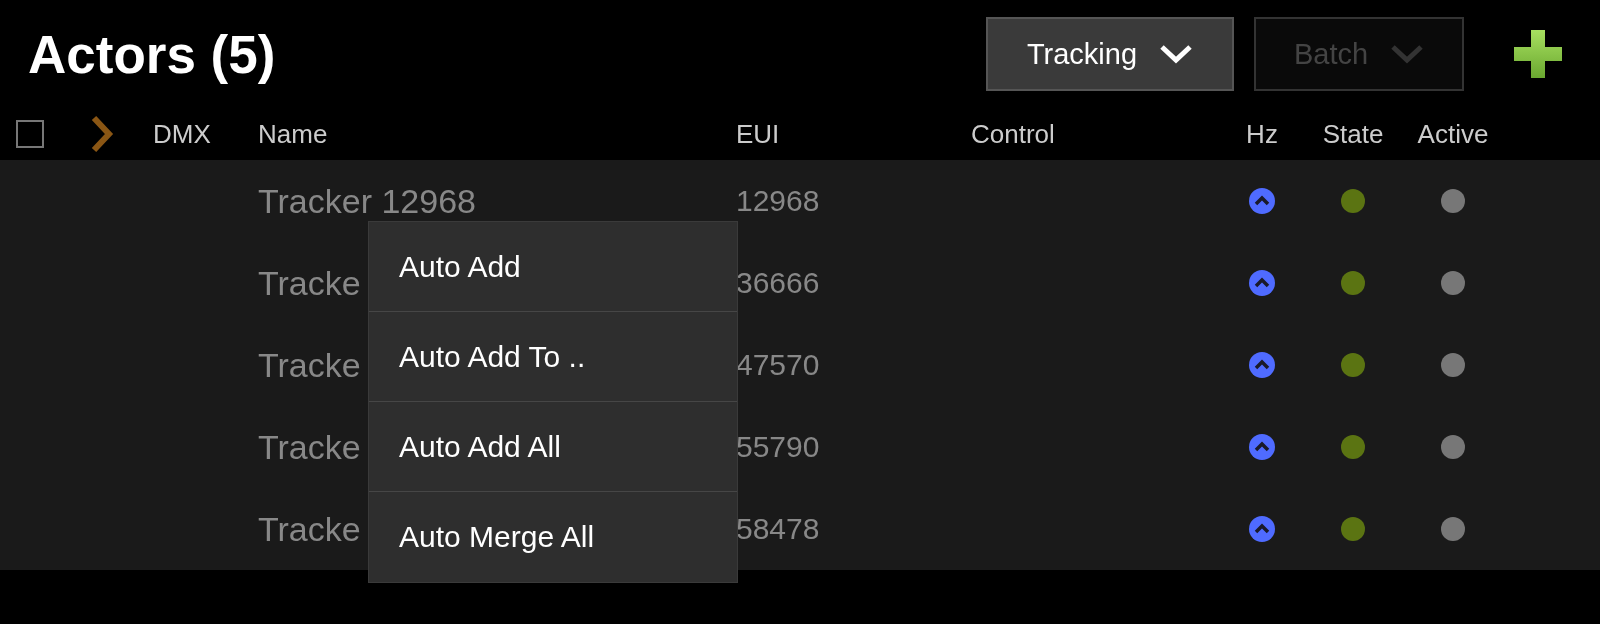  I want to click on menu-item: Auto Add All, so click(553, 447).